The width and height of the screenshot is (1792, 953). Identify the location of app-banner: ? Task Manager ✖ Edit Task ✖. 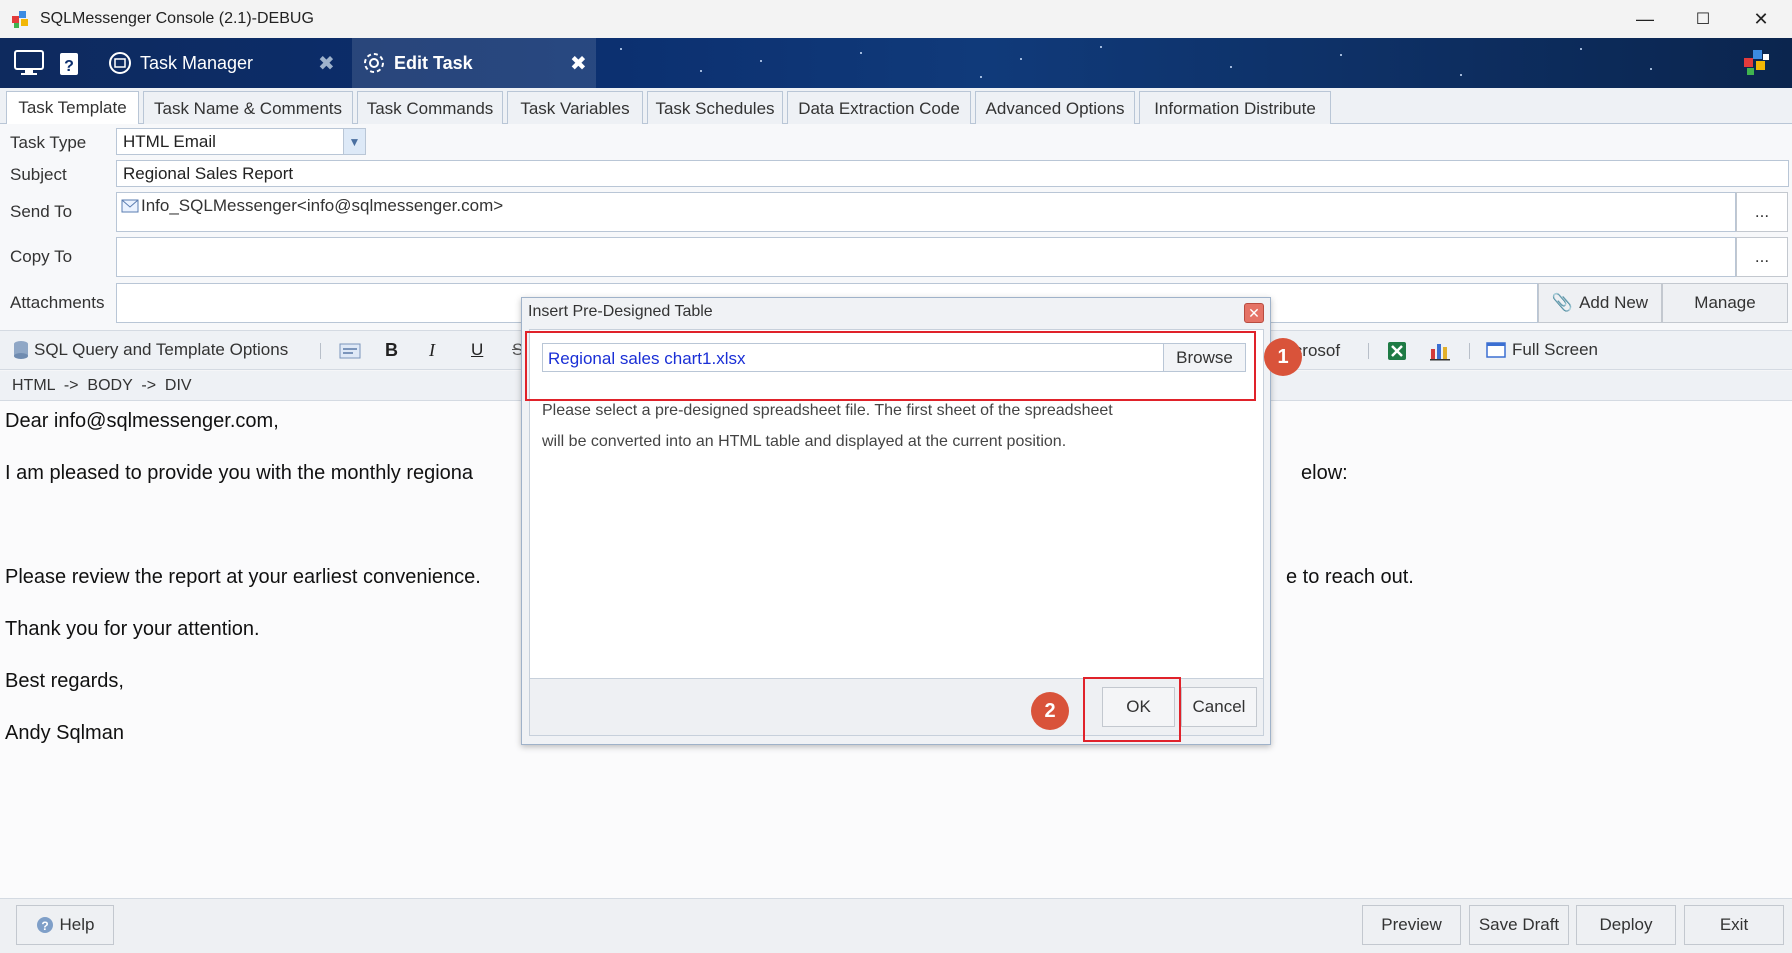
(896, 63).